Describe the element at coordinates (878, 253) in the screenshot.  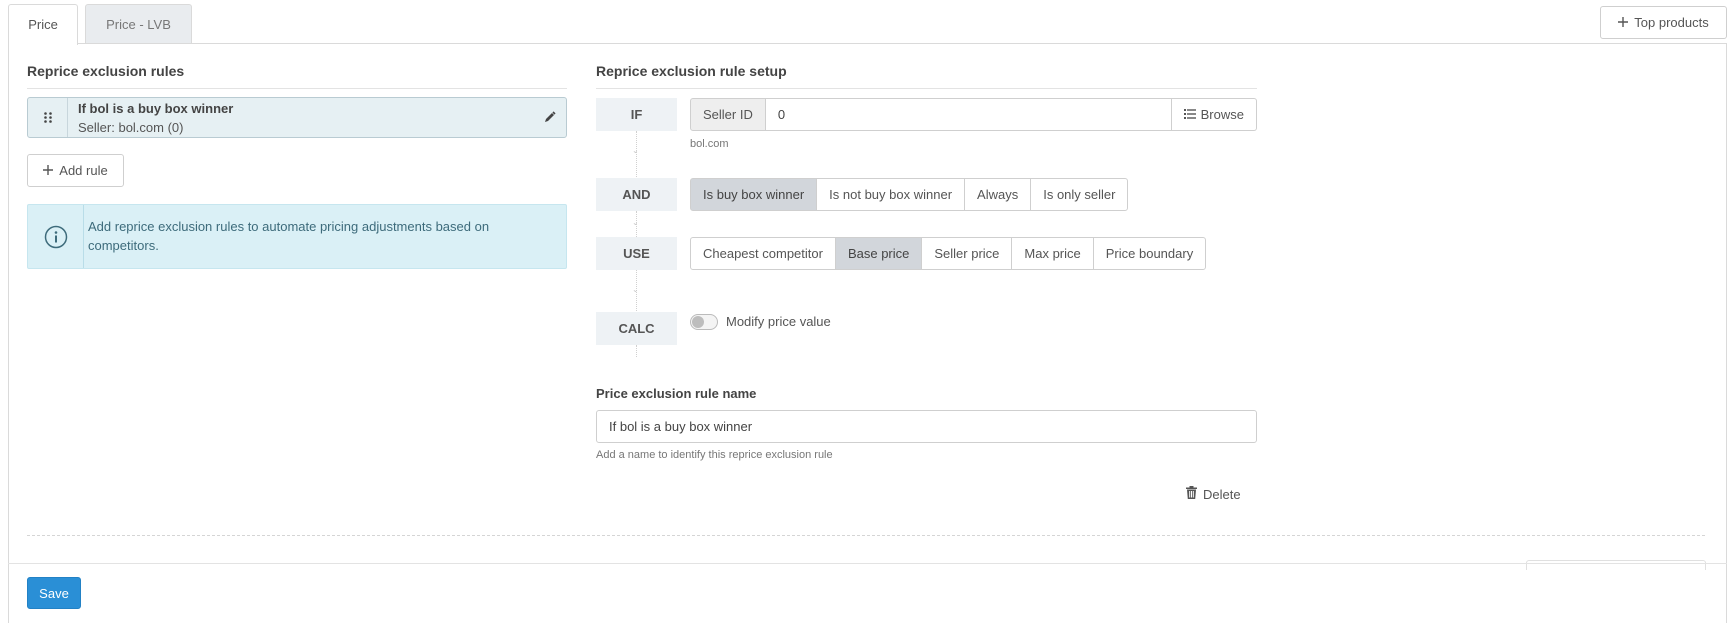
I see `option-base-price: Base price` at that location.